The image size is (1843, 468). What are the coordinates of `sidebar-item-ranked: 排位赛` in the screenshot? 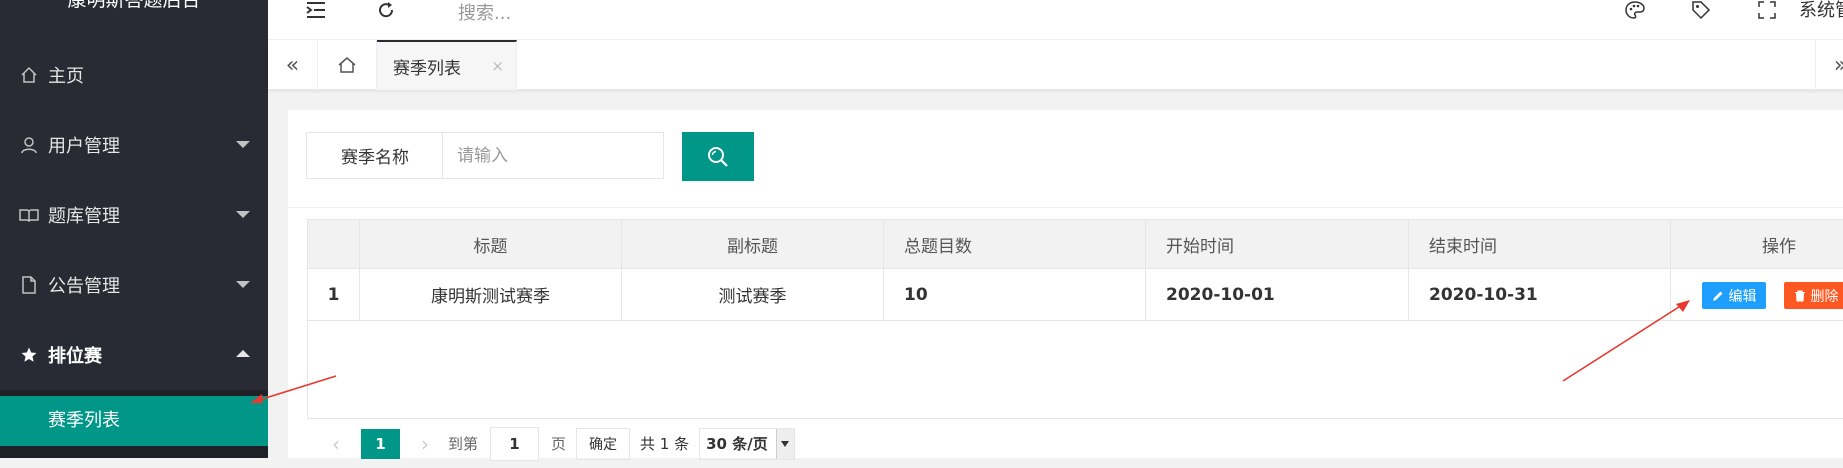 It's located at (134, 355).